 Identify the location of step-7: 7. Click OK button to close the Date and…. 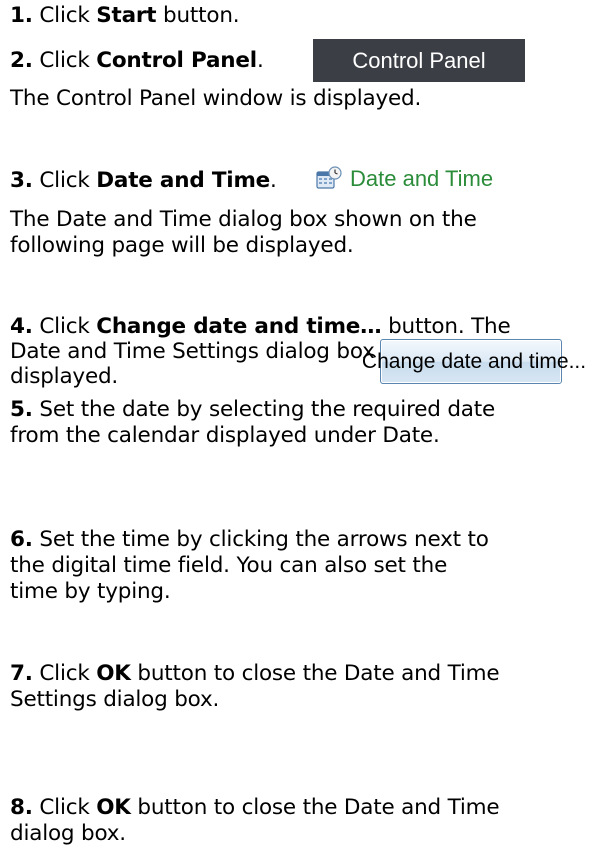
(255, 673).